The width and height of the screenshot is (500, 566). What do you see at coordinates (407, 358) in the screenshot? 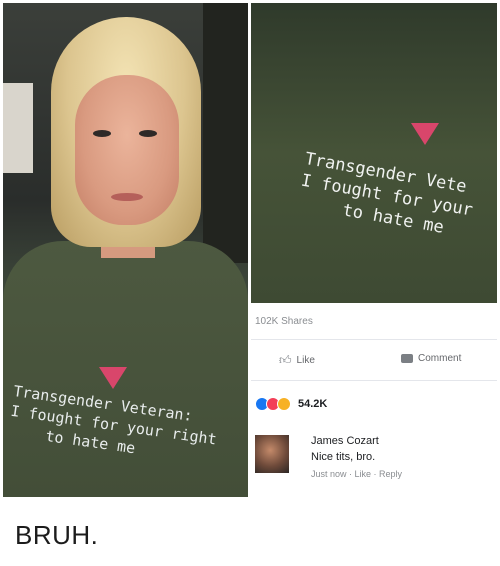
I see `comment-bubble-icon` at bounding box center [407, 358].